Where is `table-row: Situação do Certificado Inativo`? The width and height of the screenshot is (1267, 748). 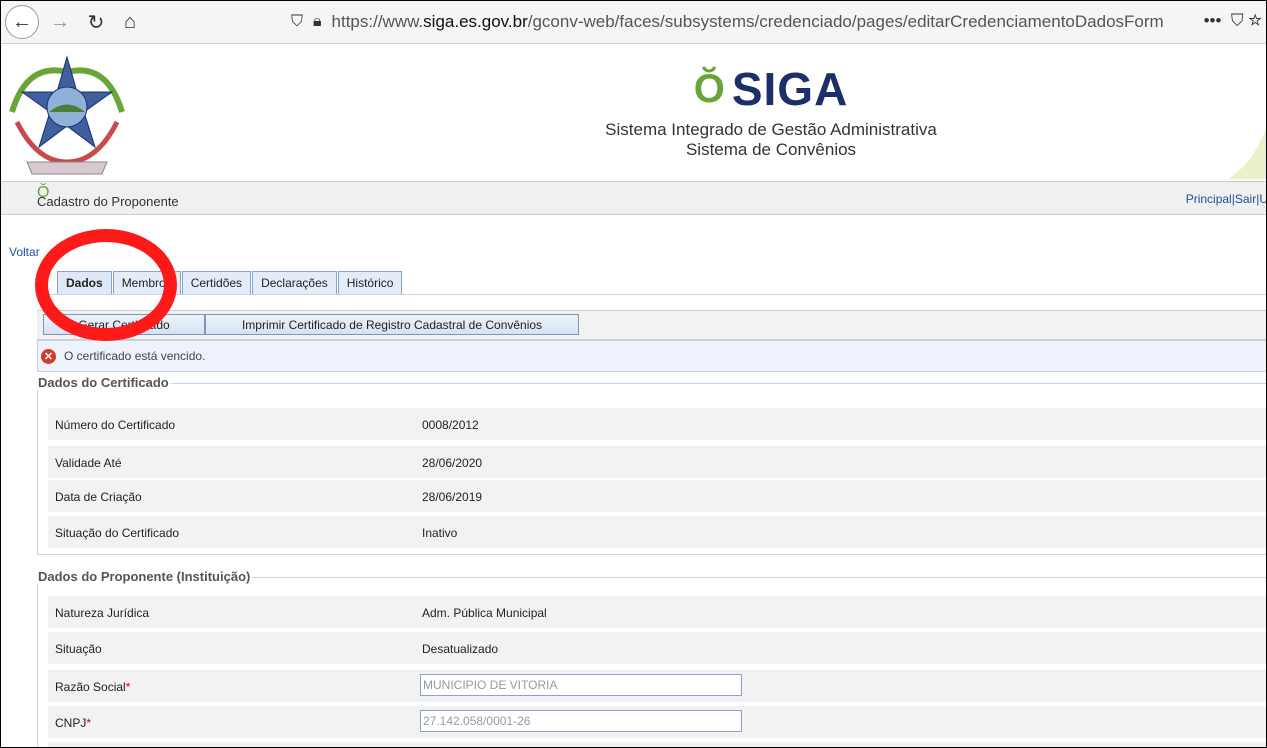 table-row: Situação do Certificado Inativo is located at coordinates (657, 532).